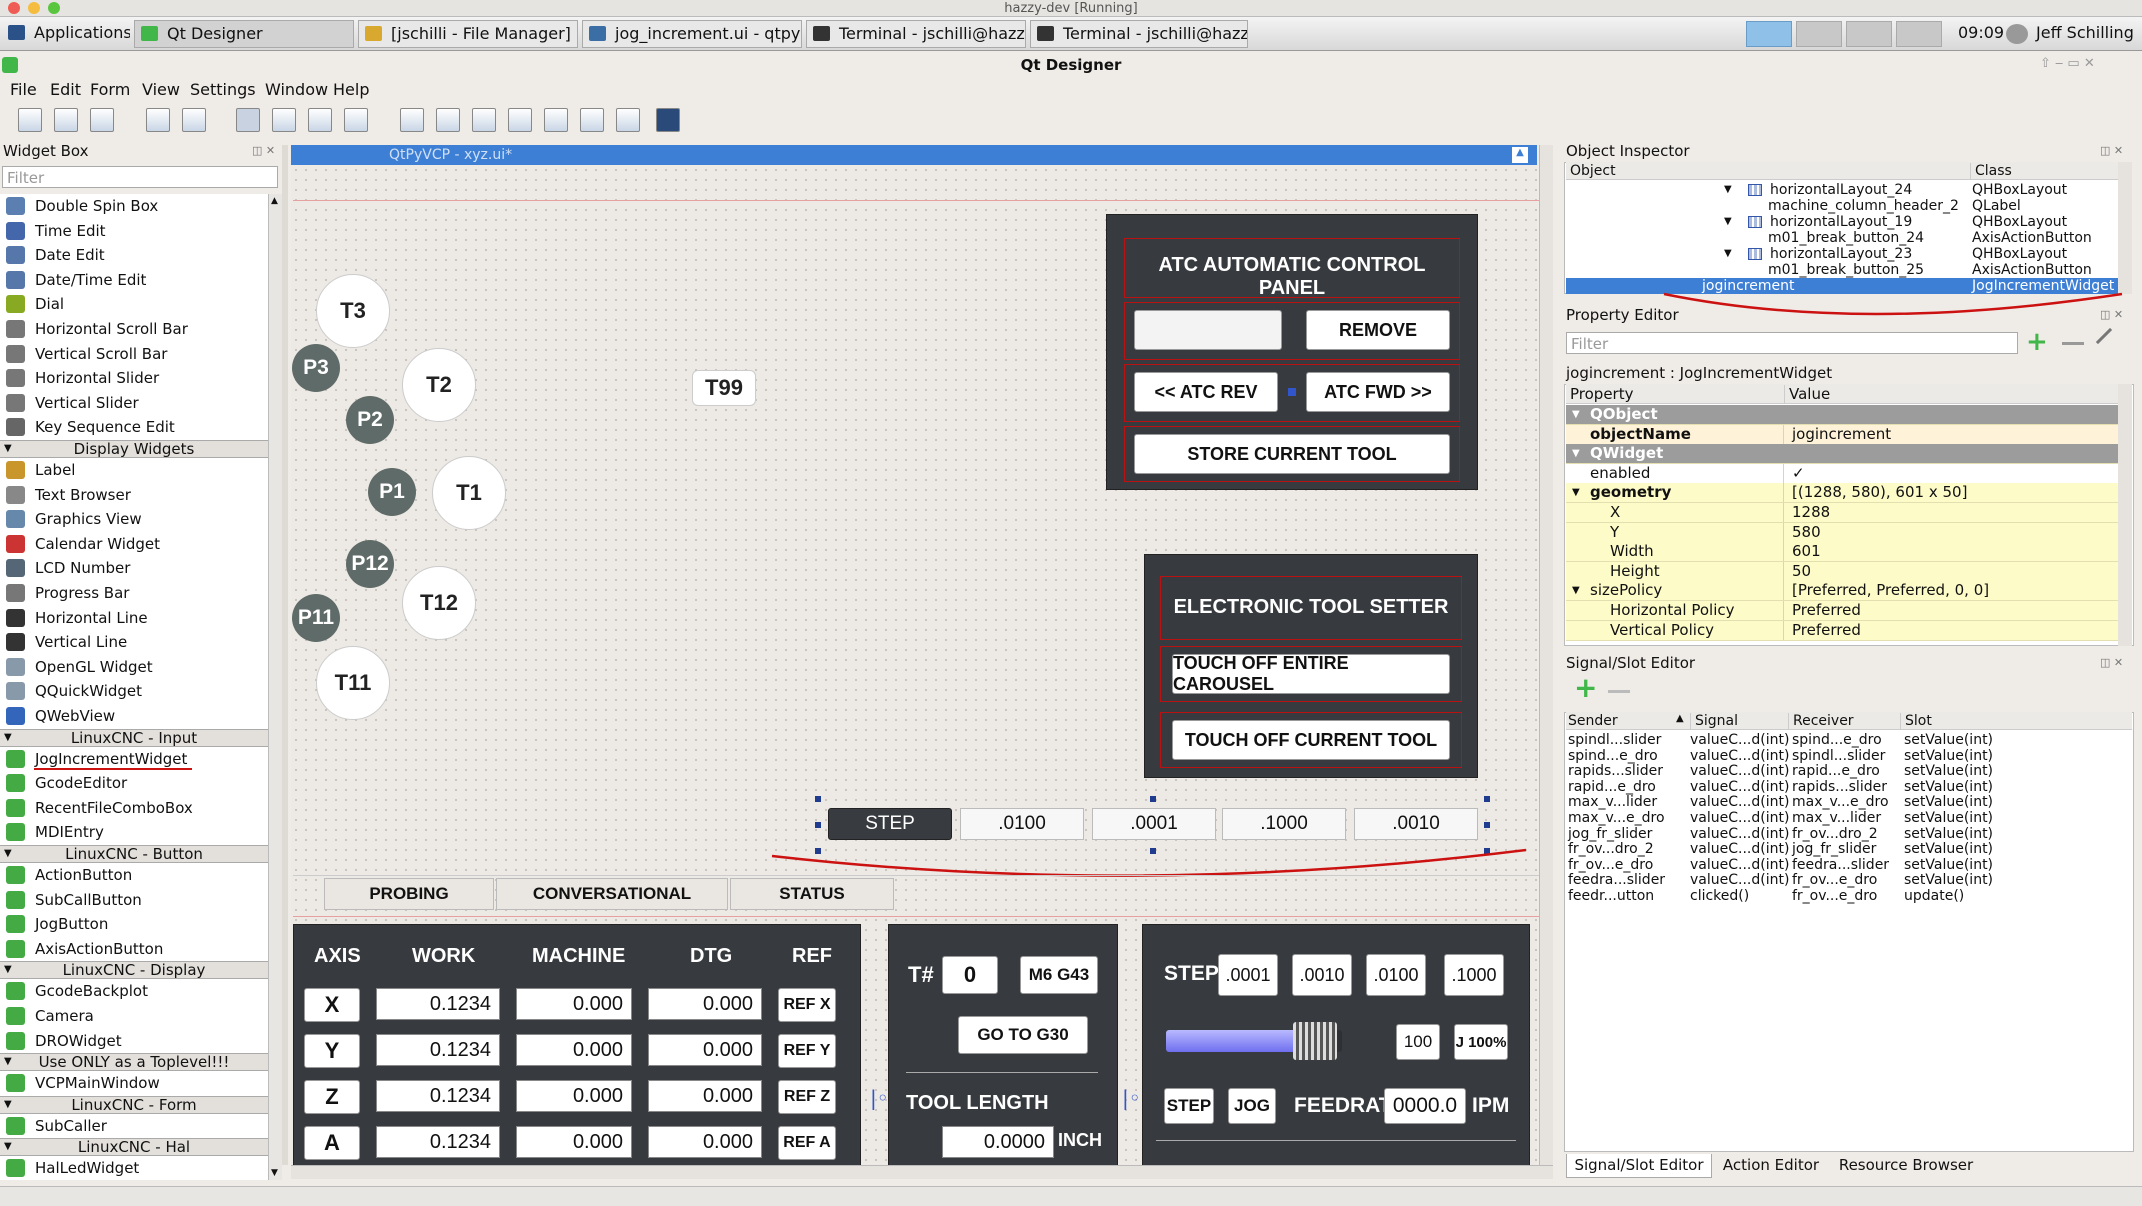 The width and height of the screenshot is (2142, 1206). What do you see at coordinates (1842, 473) in the screenshot?
I see `property-row: enabled ✓` at bounding box center [1842, 473].